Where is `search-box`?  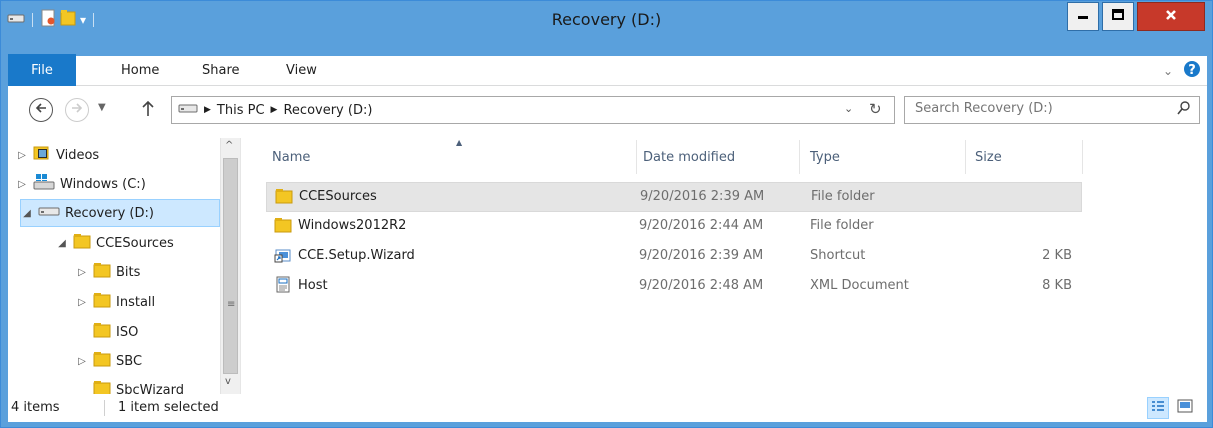 search-box is located at coordinates (1052, 110).